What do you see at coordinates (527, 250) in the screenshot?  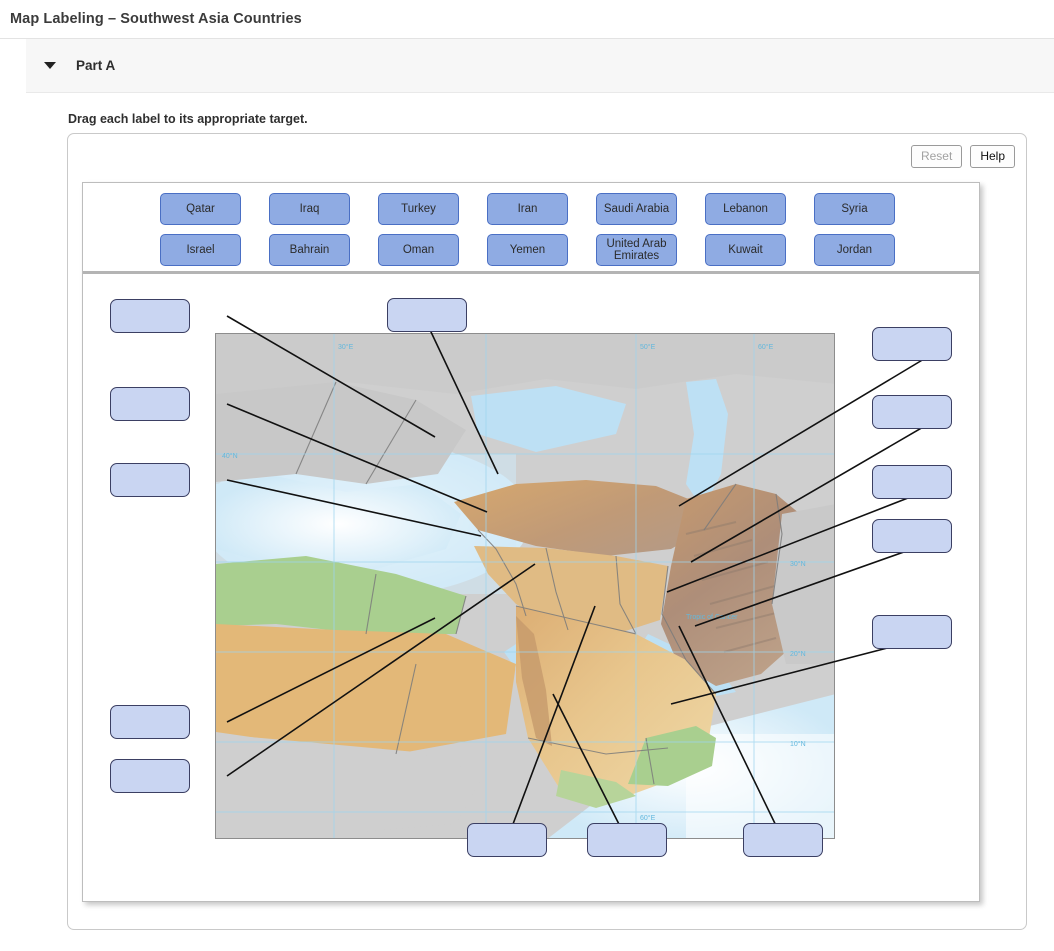 I see `draggable-label: Yemen` at bounding box center [527, 250].